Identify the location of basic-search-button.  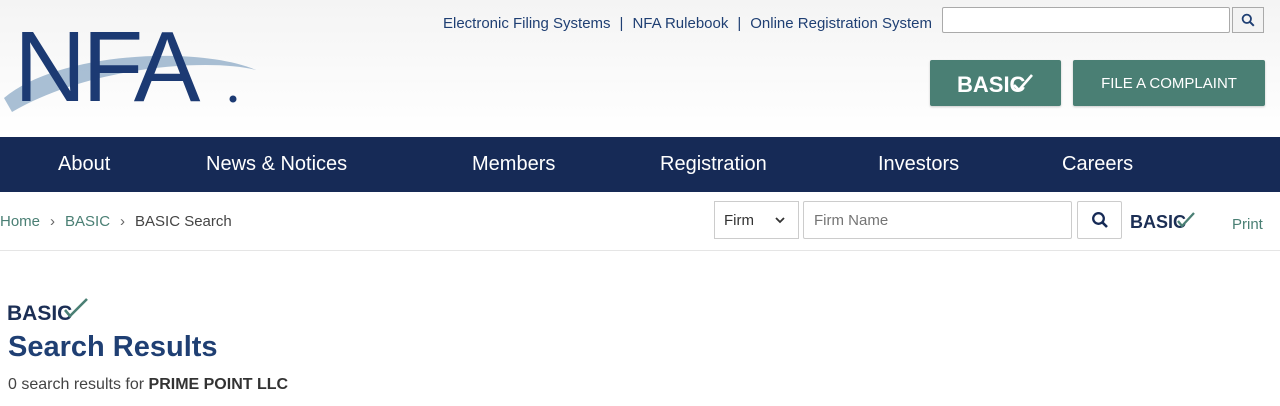
(1099, 220).